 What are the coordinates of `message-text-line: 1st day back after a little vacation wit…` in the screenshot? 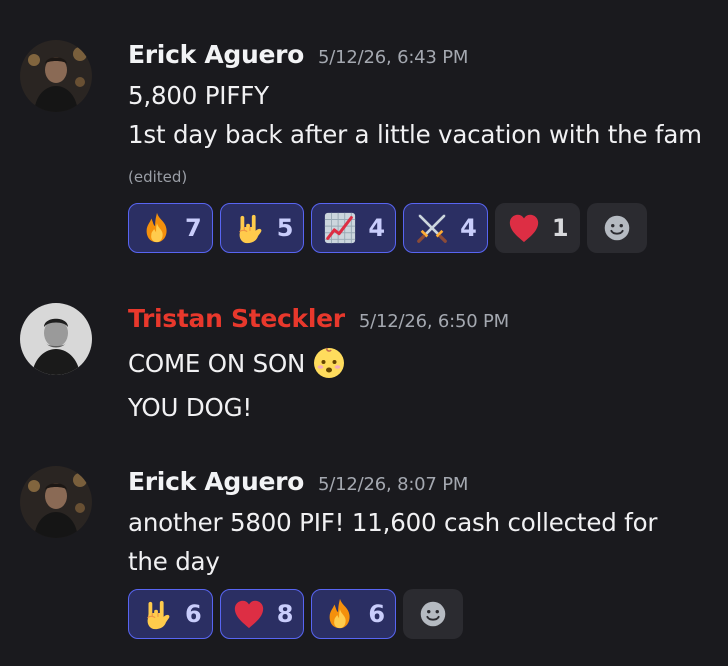 It's located at (415, 134).